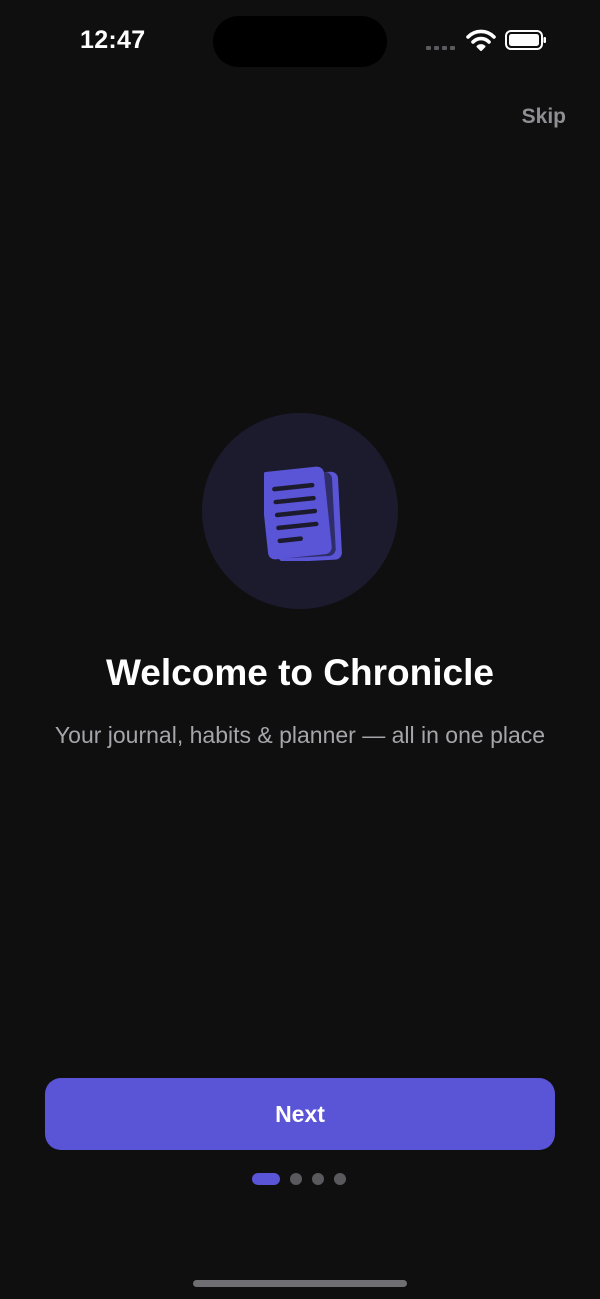  I want to click on next-button-label: Next, so click(300, 1113).